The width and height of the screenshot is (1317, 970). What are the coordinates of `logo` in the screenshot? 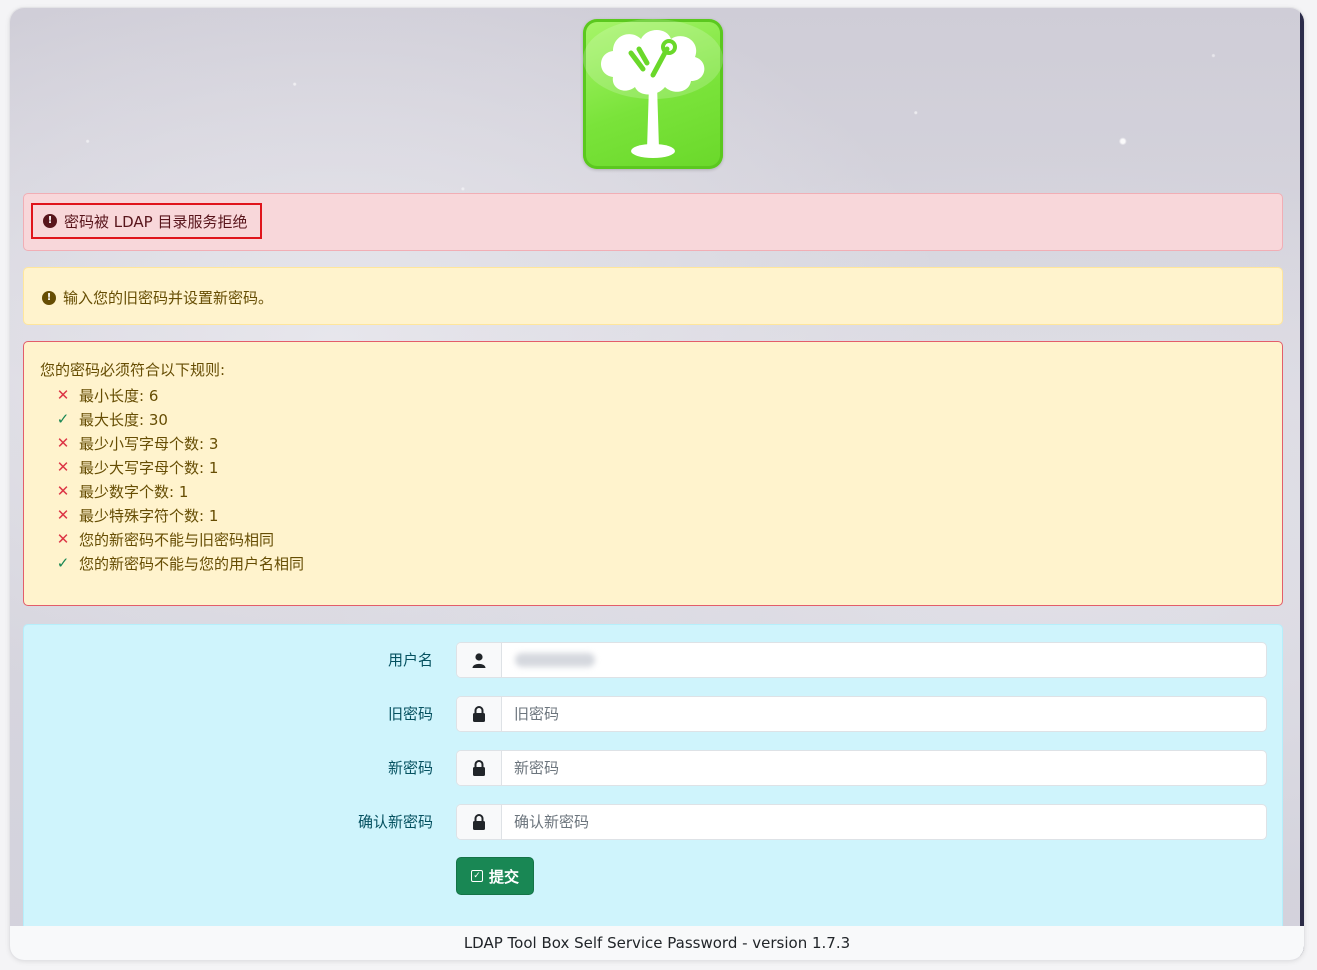 It's located at (653, 94).